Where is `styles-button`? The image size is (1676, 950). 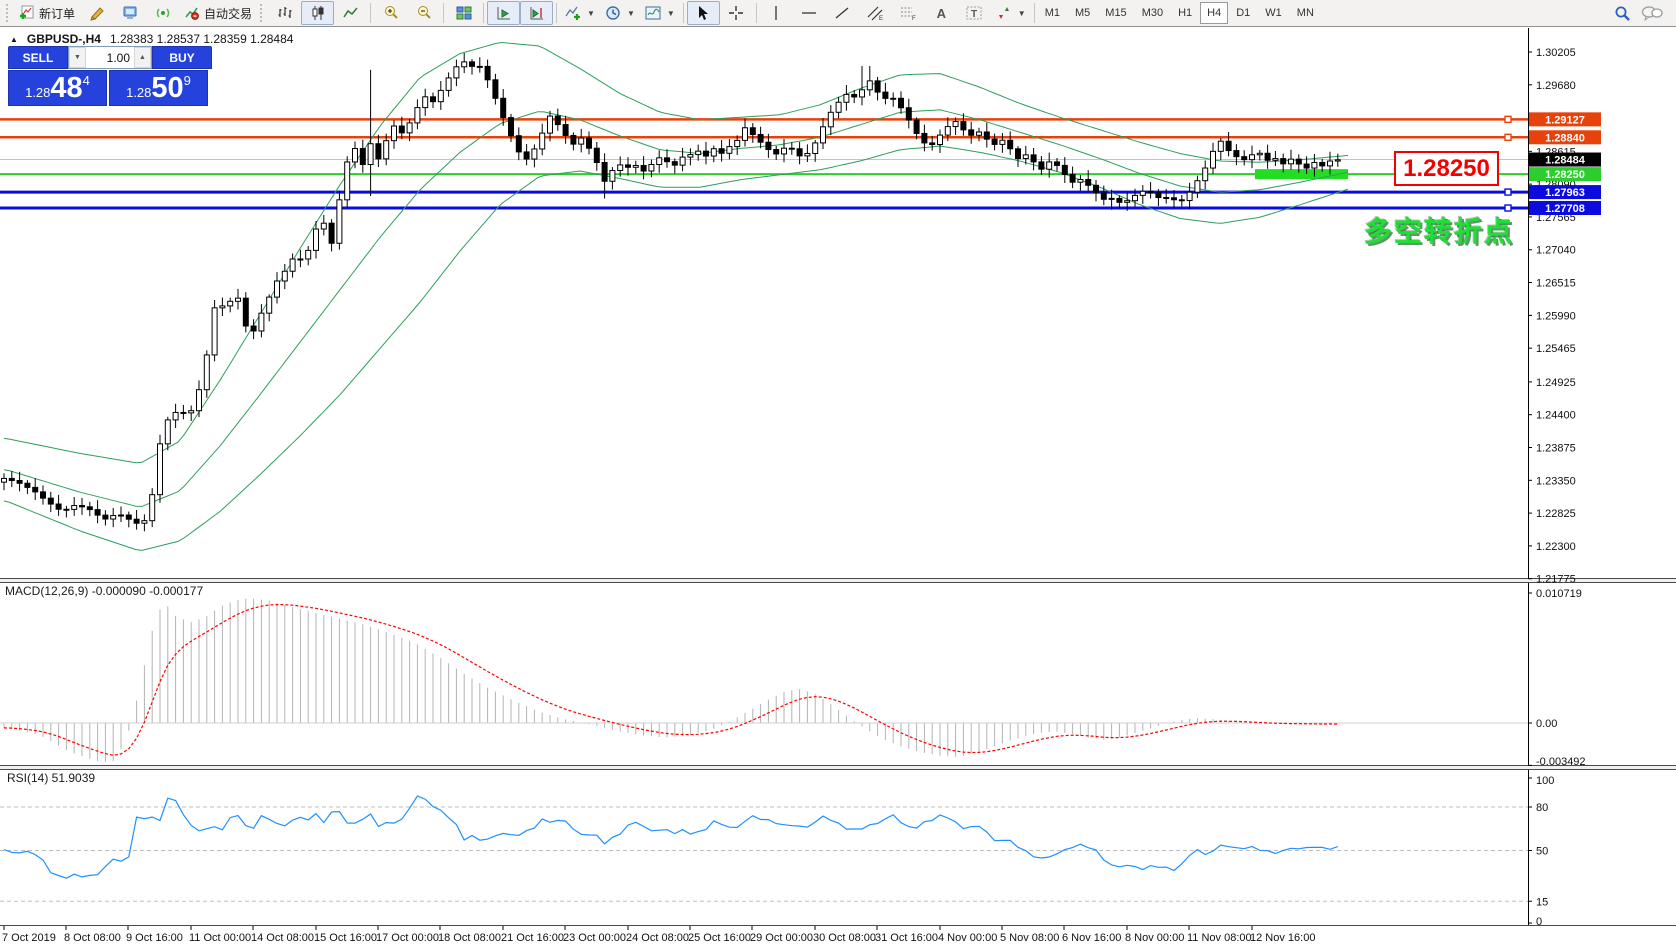
styles-button is located at coordinates (96, 13).